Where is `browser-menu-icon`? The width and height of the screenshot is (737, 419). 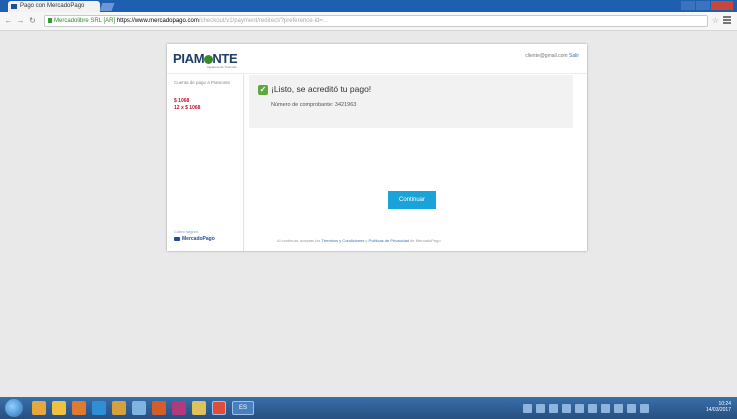 browser-menu-icon is located at coordinates (727, 20).